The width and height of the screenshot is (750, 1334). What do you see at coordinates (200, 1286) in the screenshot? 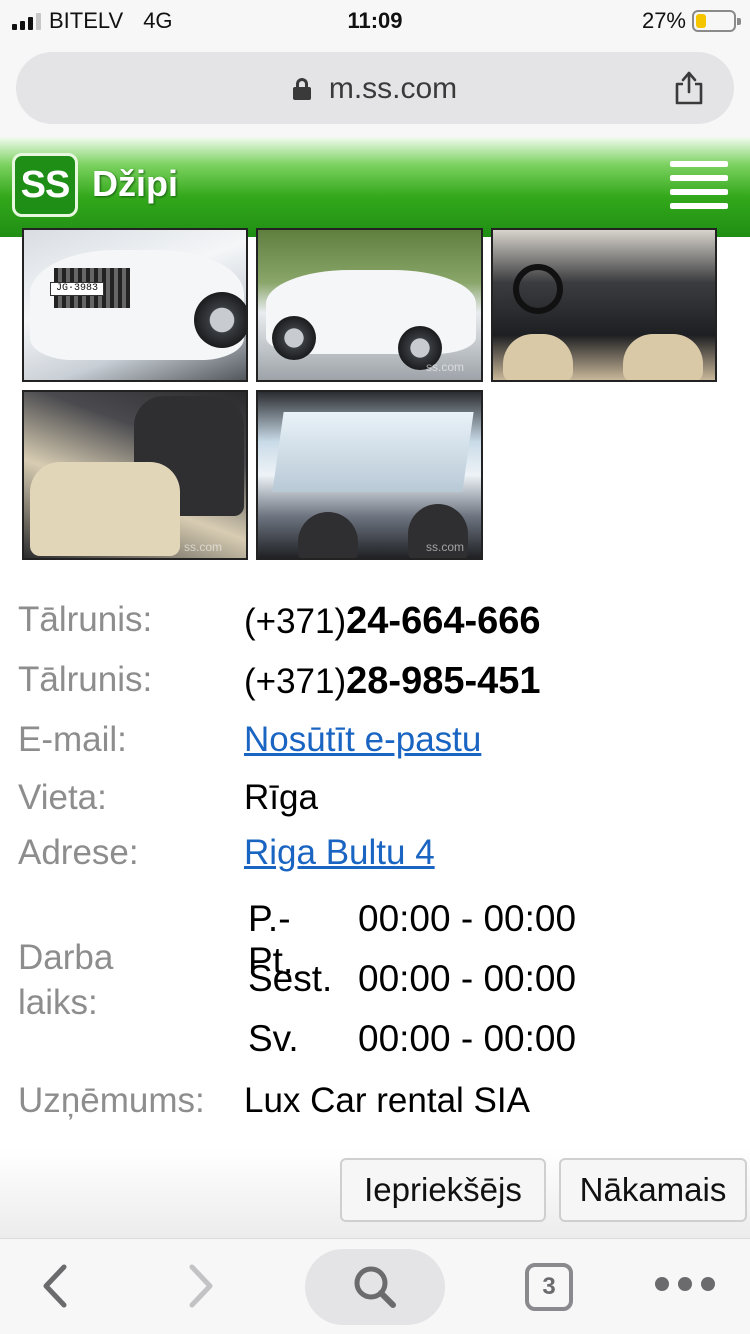
I see `forward-chevron-icon` at bounding box center [200, 1286].